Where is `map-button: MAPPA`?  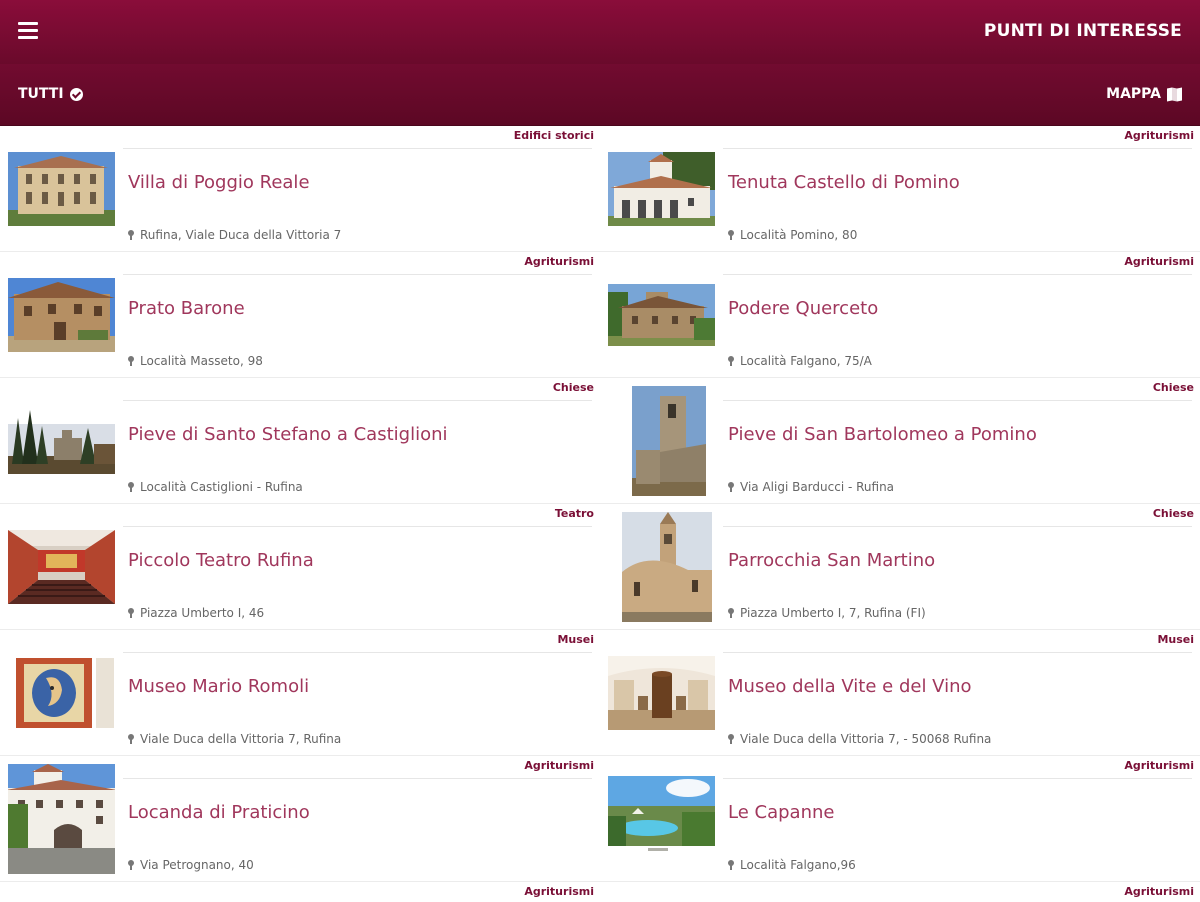 map-button: MAPPA is located at coordinates (1144, 94).